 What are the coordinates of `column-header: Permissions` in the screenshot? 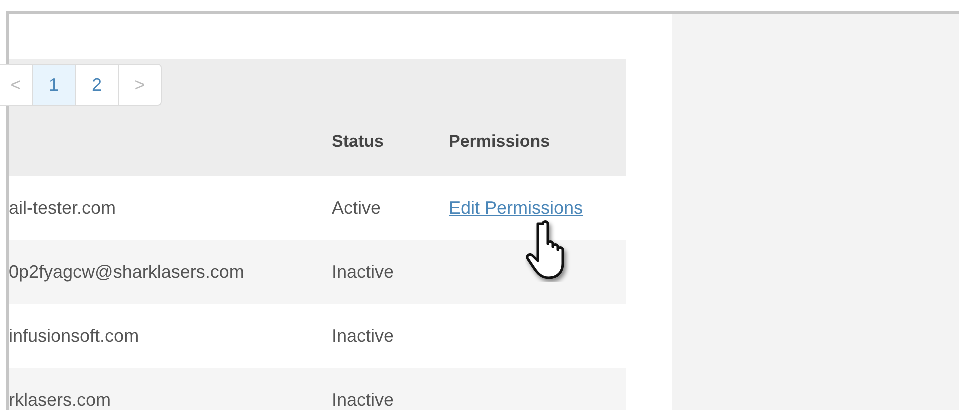 It's located at (500, 142).